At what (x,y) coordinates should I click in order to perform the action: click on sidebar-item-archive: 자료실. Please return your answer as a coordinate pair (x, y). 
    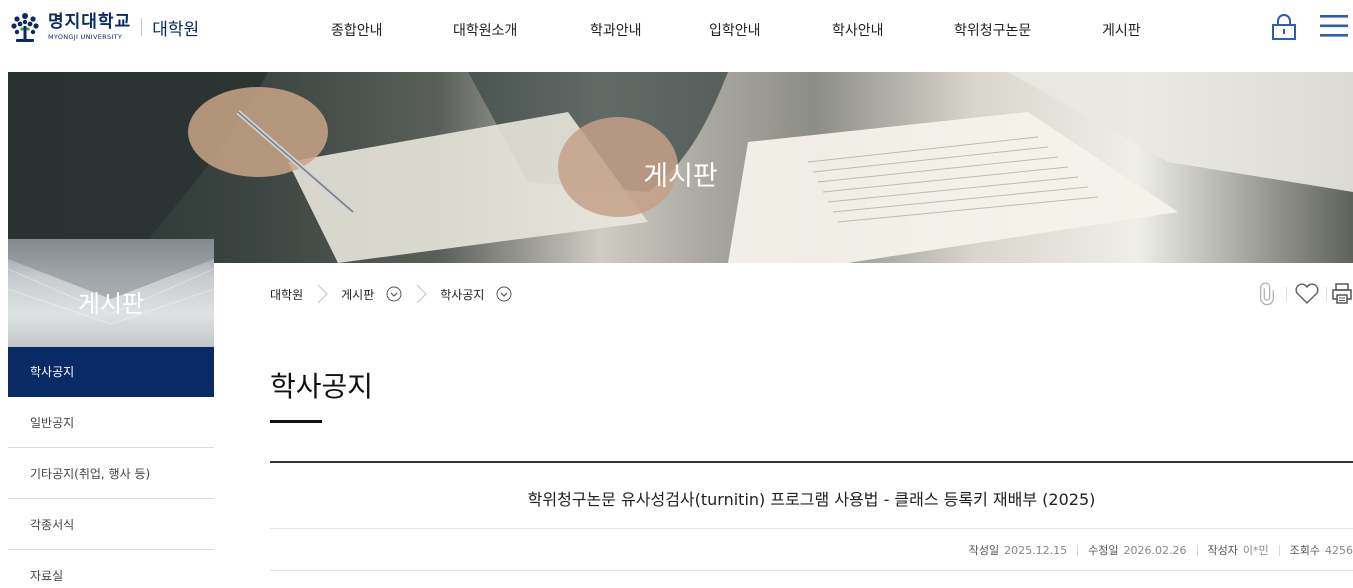
    Looking at the image, I should click on (111, 569).